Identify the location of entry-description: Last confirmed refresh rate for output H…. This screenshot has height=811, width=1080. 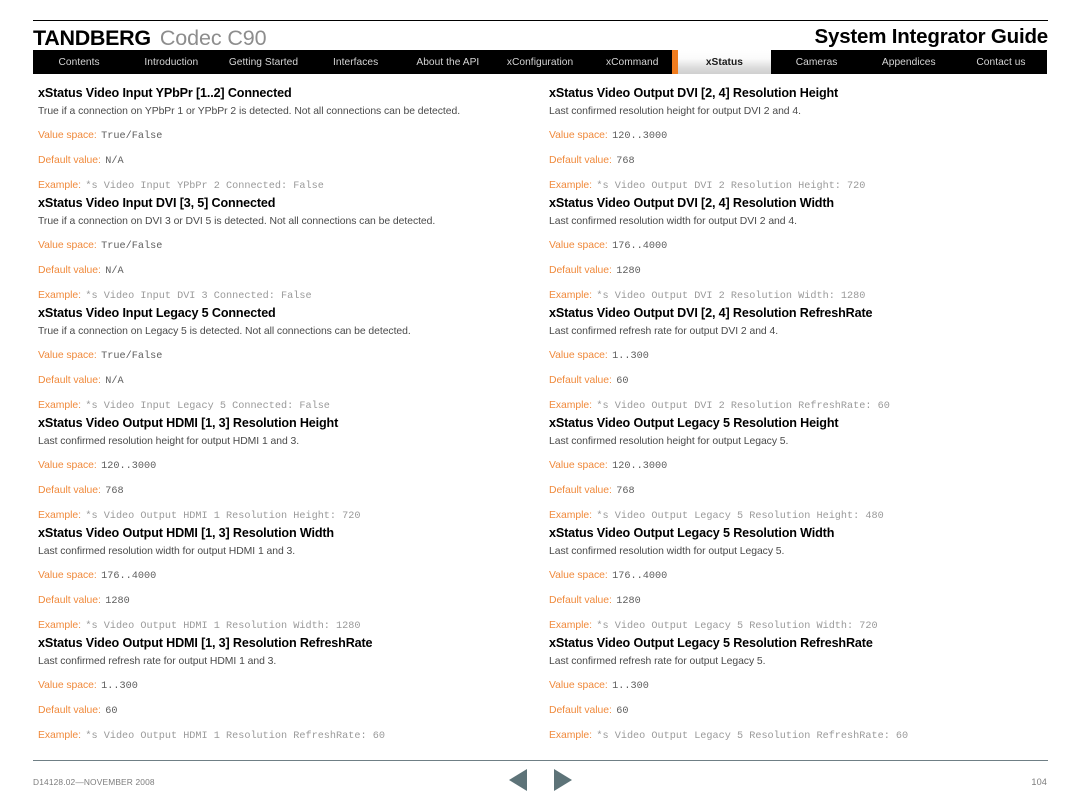
(157, 661).